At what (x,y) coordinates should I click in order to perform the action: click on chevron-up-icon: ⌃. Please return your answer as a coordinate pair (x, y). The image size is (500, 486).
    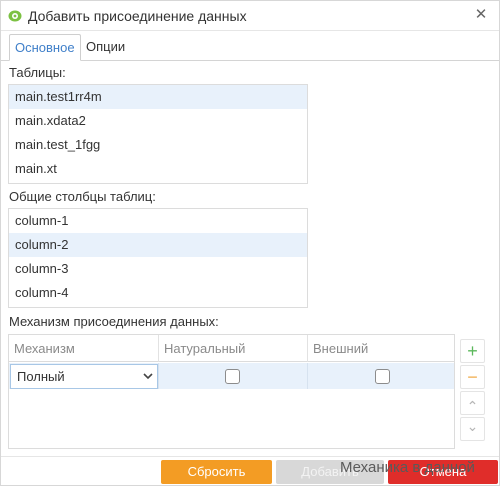
    Looking at the image, I should click on (472, 406).